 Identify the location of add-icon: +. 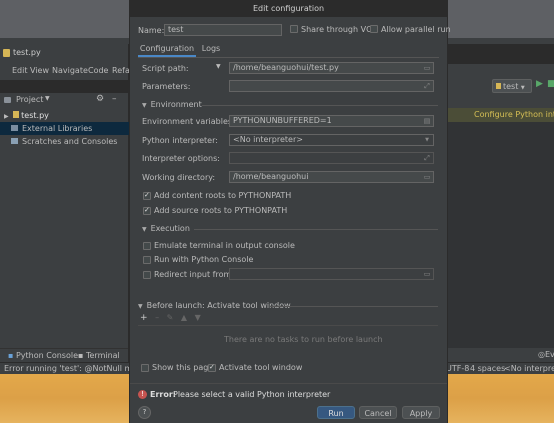
(144, 318).